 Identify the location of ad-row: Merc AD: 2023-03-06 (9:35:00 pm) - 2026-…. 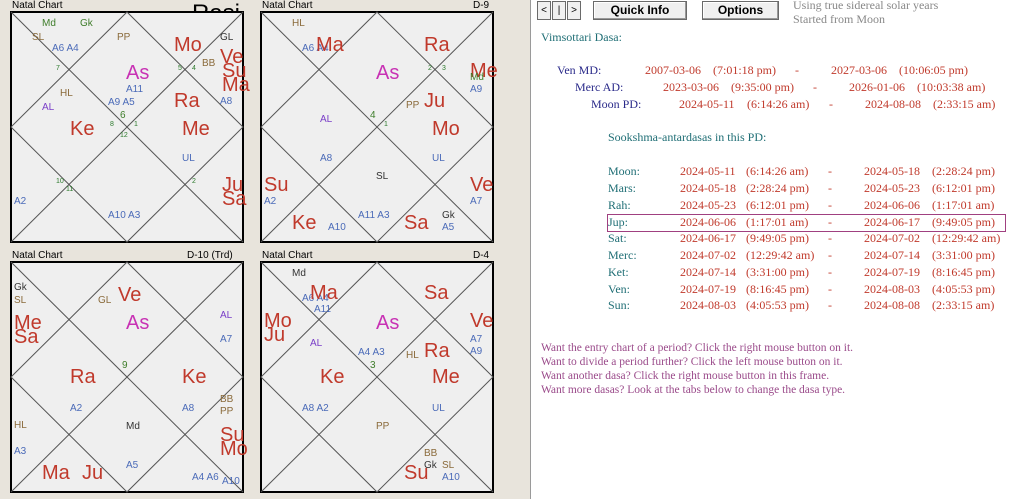
(780, 88).